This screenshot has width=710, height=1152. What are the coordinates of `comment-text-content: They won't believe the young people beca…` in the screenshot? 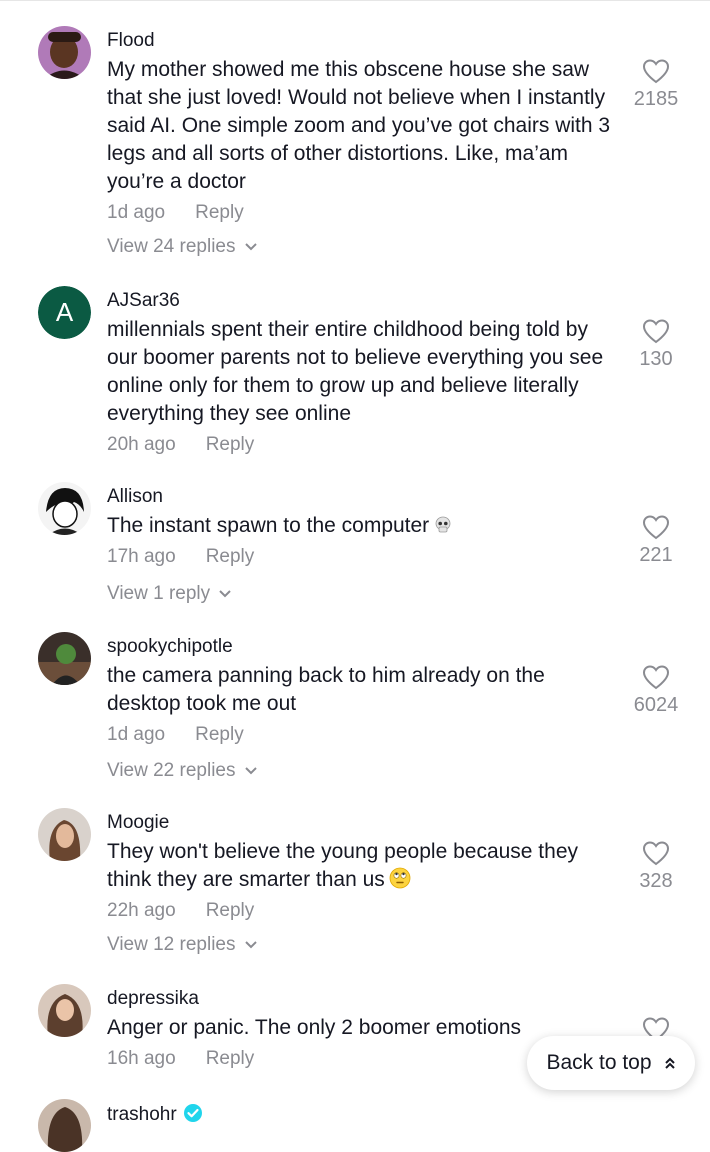 It's located at (343, 865).